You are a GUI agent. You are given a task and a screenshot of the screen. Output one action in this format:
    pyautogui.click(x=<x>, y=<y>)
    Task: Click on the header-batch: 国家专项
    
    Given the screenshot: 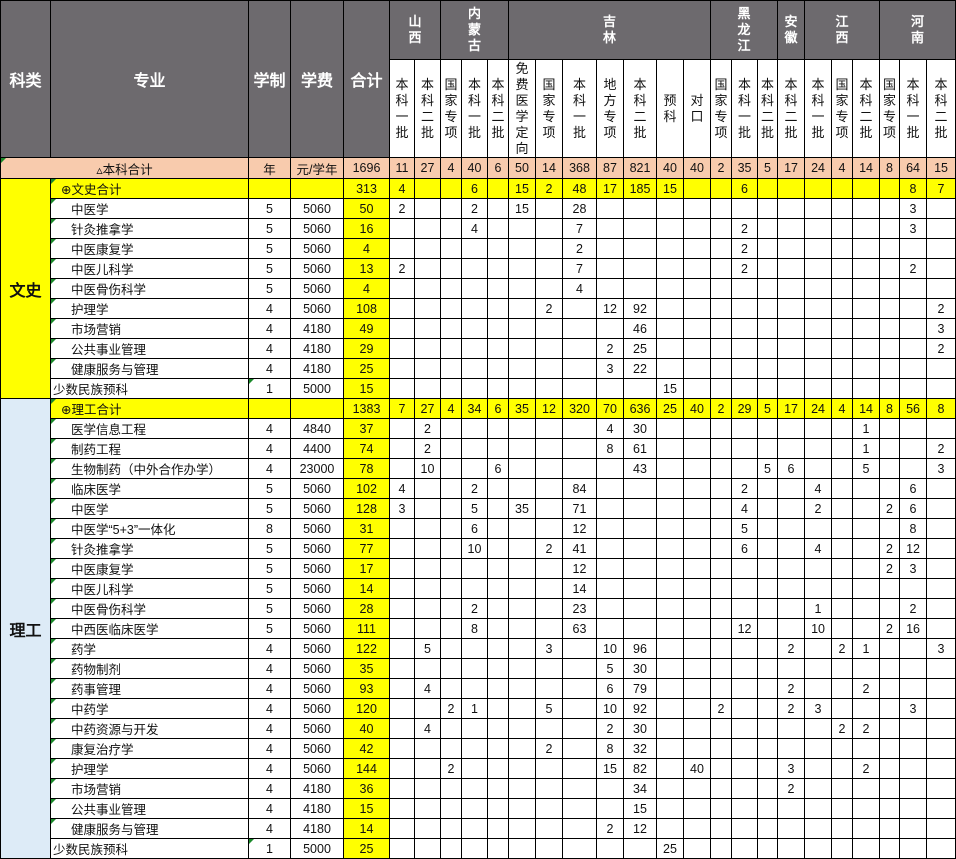 What is the action you would take?
    pyautogui.click(x=451, y=108)
    